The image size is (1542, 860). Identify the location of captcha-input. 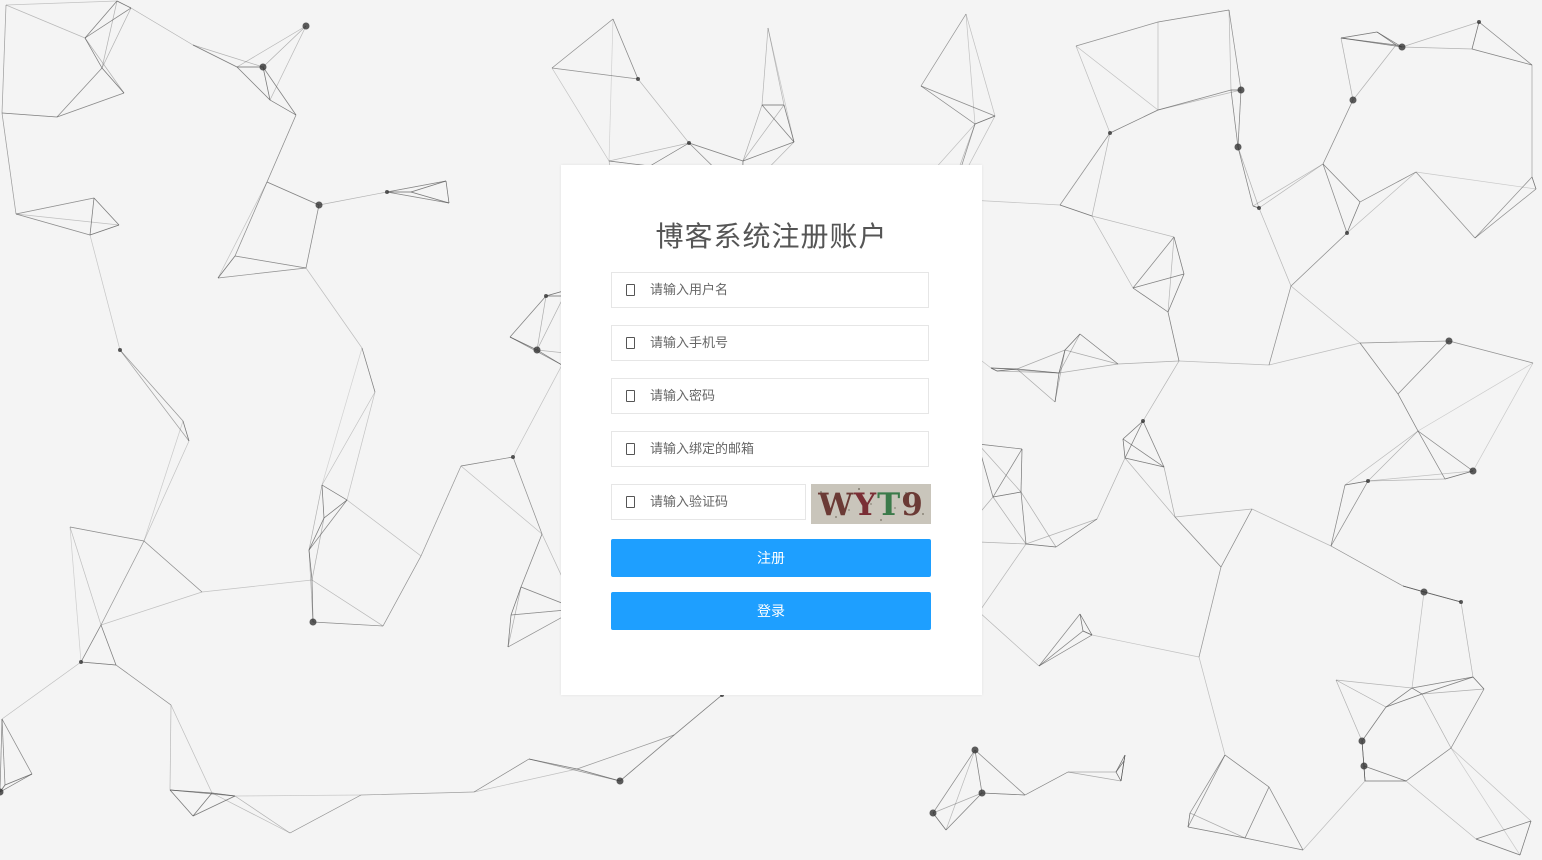
(725, 502).